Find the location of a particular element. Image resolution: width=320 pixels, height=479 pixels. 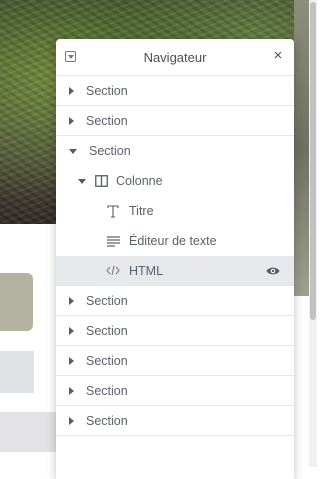

background-grey-block is located at coordinates (17, 372).